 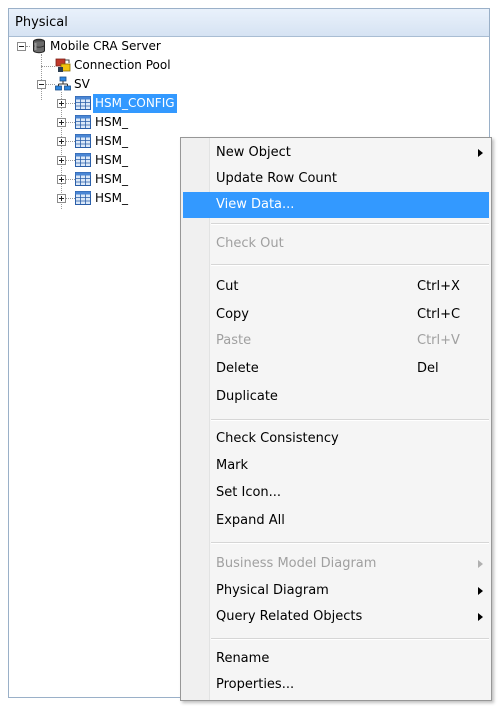 I want to click on menu-item-mark: Mark, so click(x=336, y=466).